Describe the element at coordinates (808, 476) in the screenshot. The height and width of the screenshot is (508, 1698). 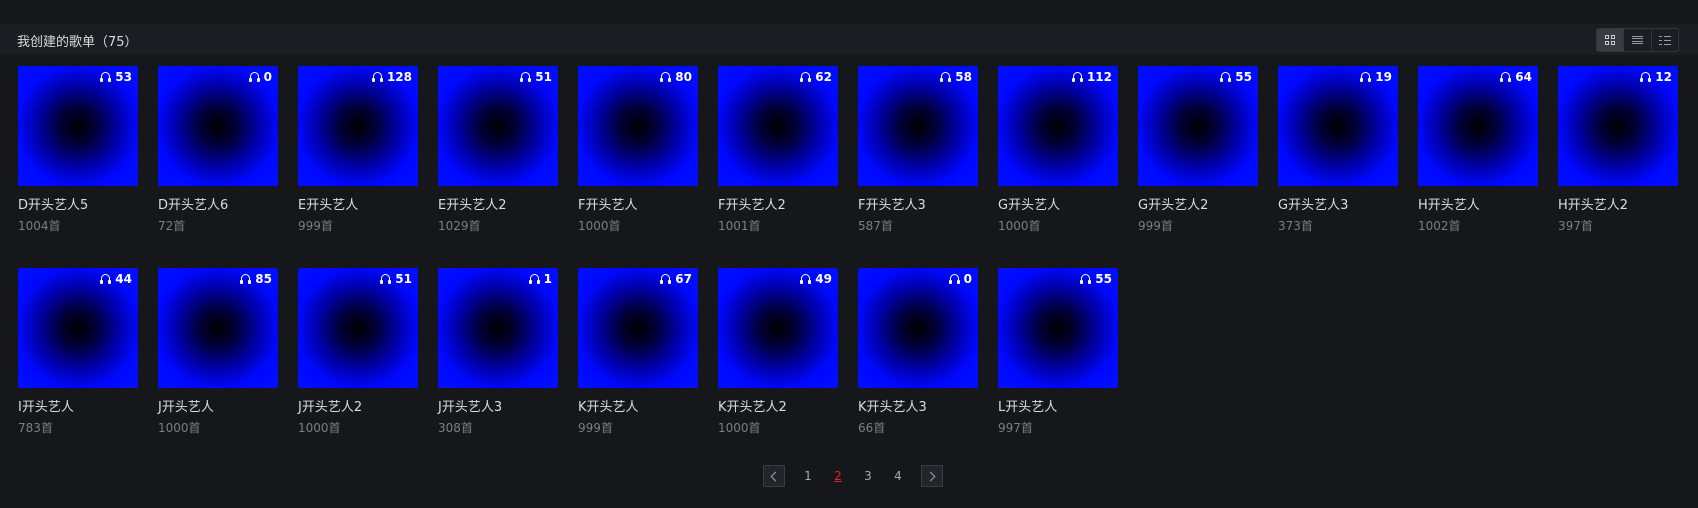
I see `page-number-1: 1` at that location.